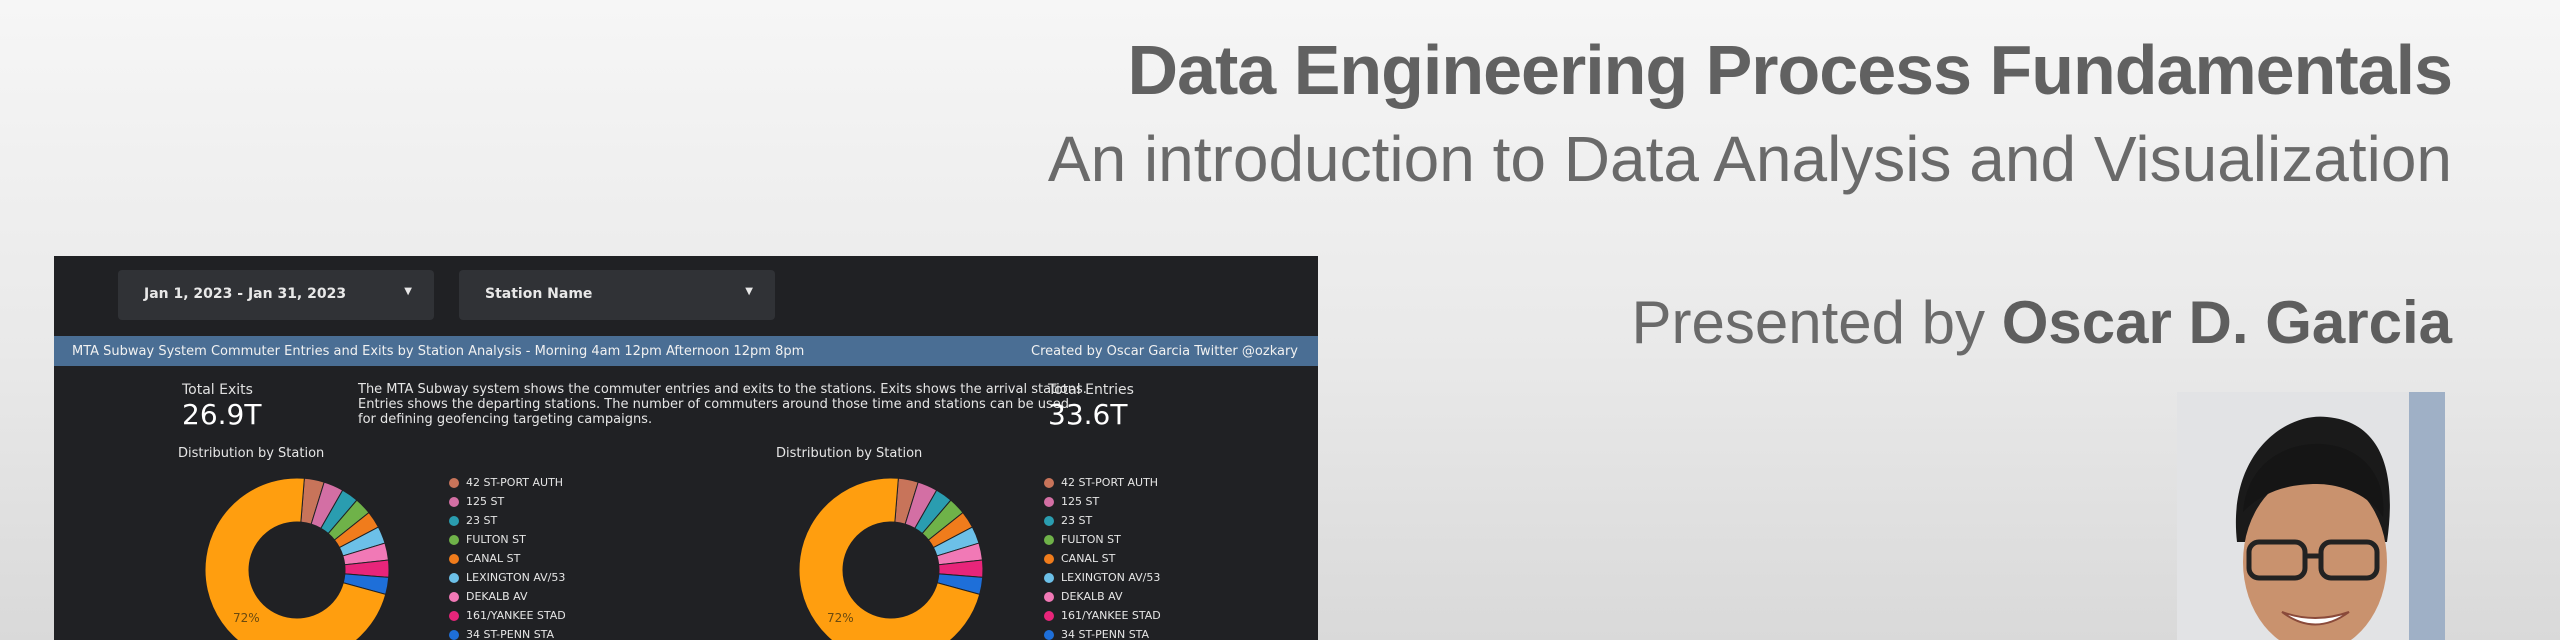 This screenshot has height=640, width=2560. Describe the element at coordinates (217, 390) in the screenshot. I see `total-exits-label: Total Exits` at that location.